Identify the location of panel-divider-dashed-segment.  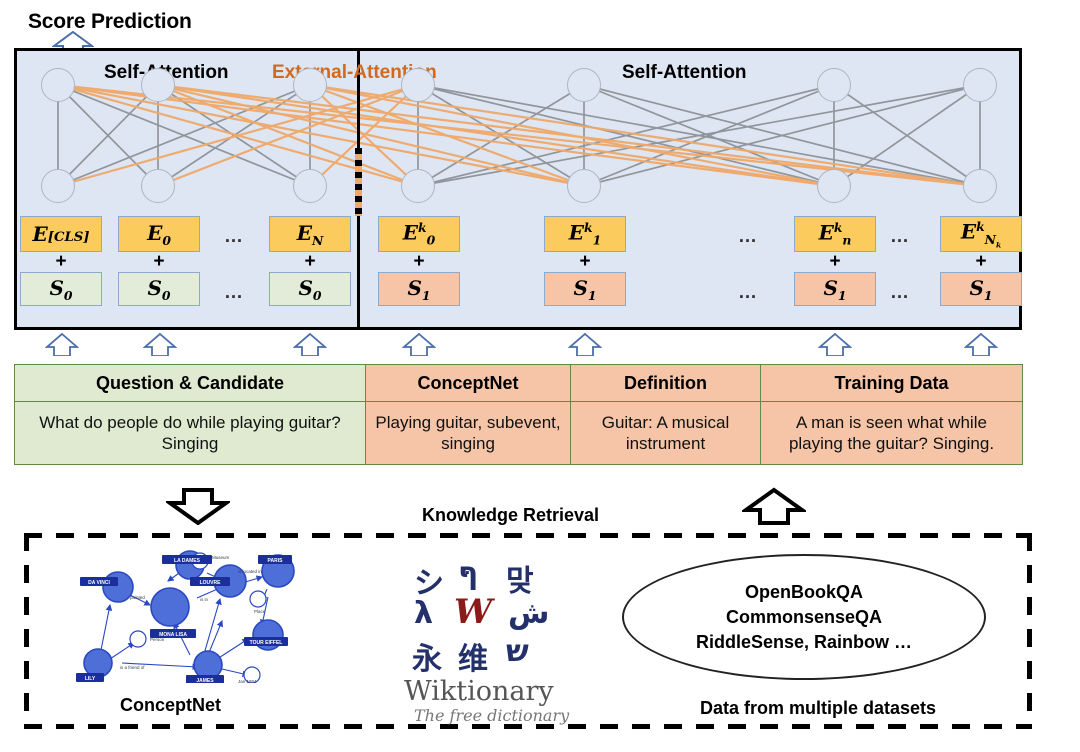
(358, 182).